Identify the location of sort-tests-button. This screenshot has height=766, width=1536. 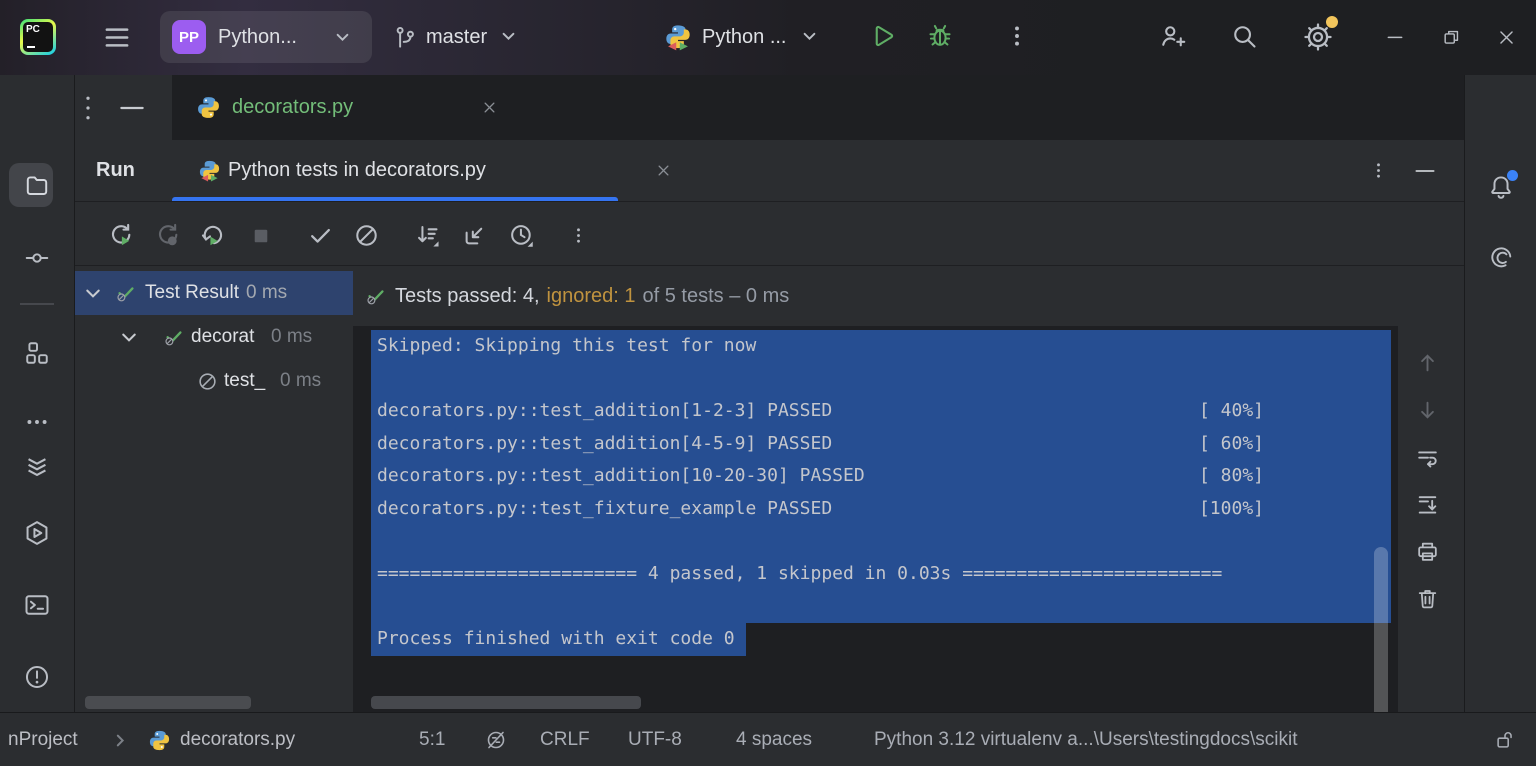
(427, 235).